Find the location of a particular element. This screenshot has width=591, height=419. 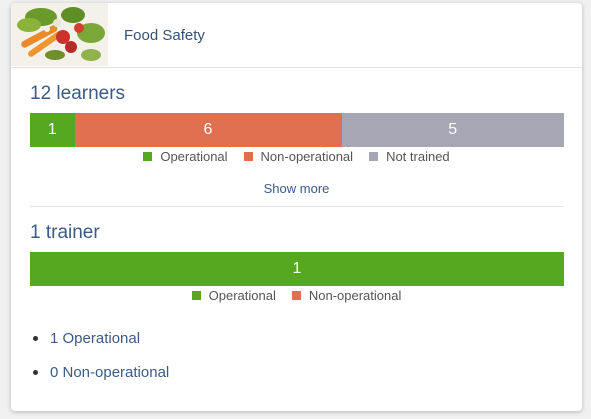

trainers-status-bar: 1 is located at coordinates (297, 269).